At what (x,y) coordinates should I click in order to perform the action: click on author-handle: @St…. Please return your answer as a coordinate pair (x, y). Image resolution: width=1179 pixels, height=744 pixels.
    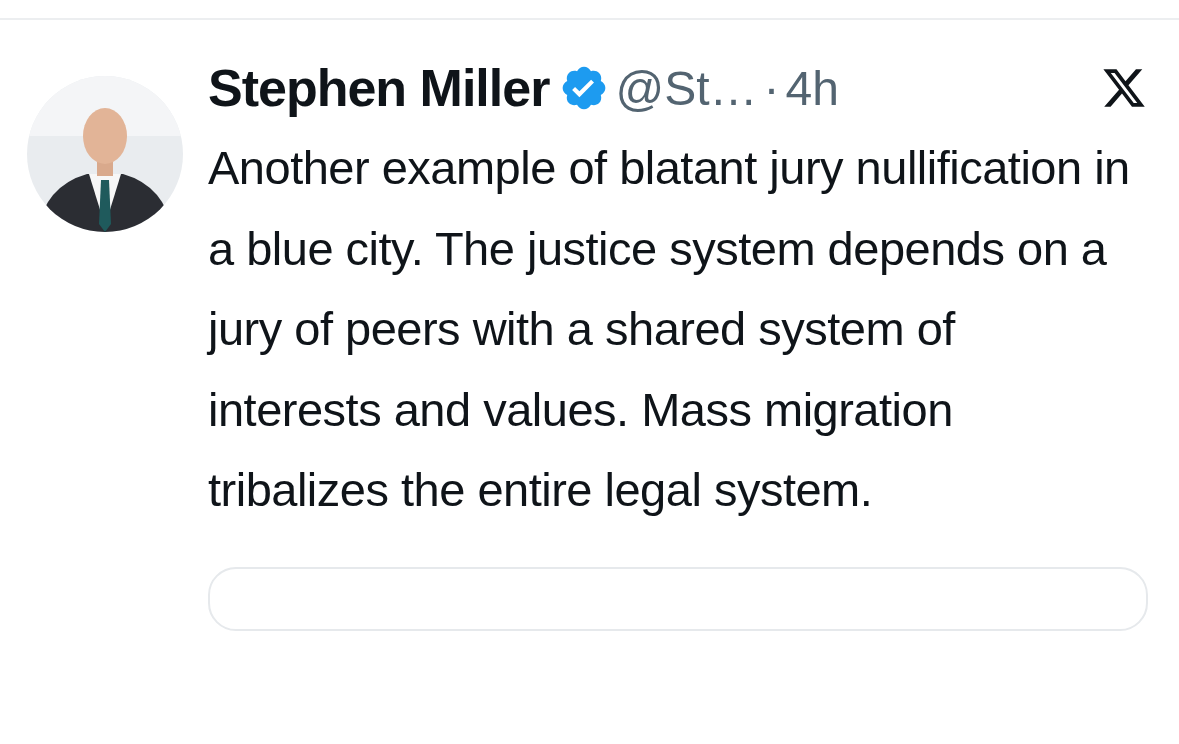
    Looking at the image, I should click on (686, 88).